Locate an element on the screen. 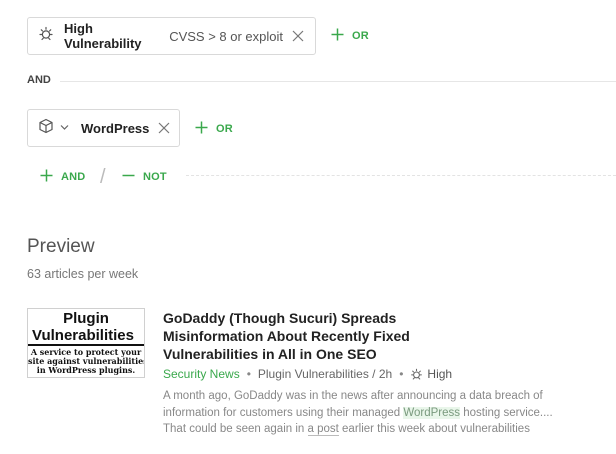  thumbnail-rule is located at coordinates (86, 345).